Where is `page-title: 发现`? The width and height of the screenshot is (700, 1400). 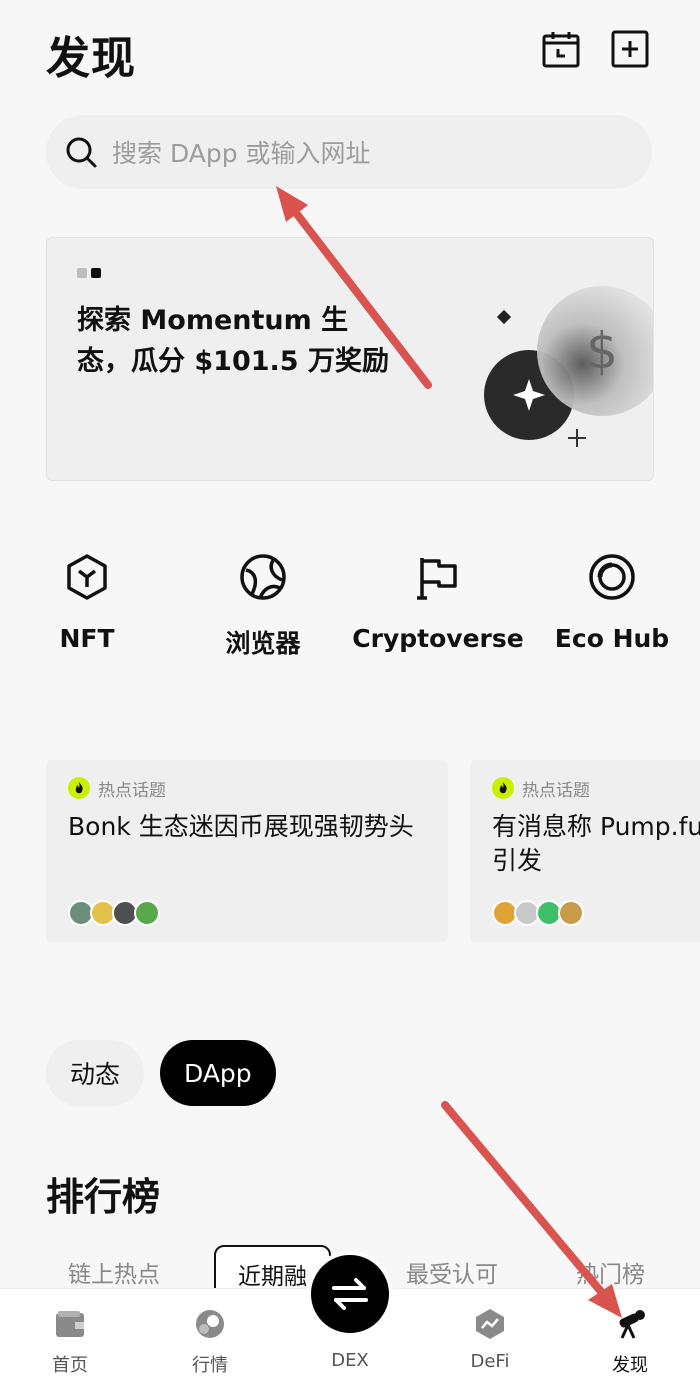 page-title: 发现 is located at coordinates (91, 58).